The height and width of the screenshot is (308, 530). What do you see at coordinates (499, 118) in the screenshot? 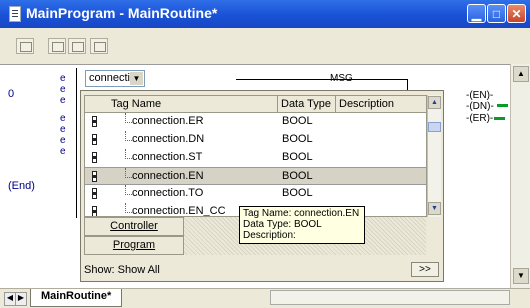
I see `er-indicator` at bounding box center [499, 118].